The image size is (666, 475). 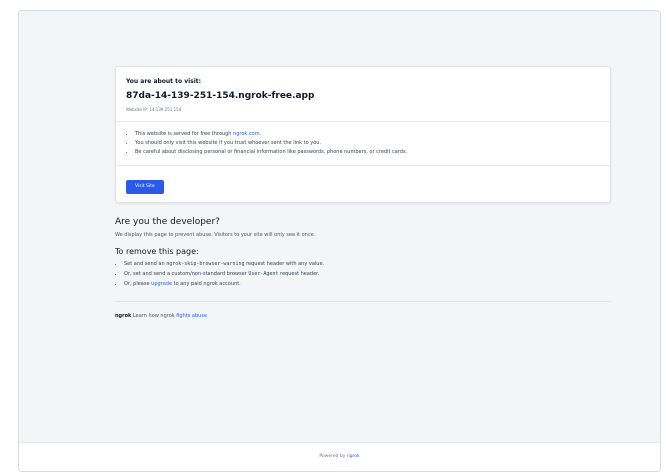 What do you see at coordinates (138, 284) in the screenshot?
I see `item-text: Or, please` at bounding box center [138, 284].